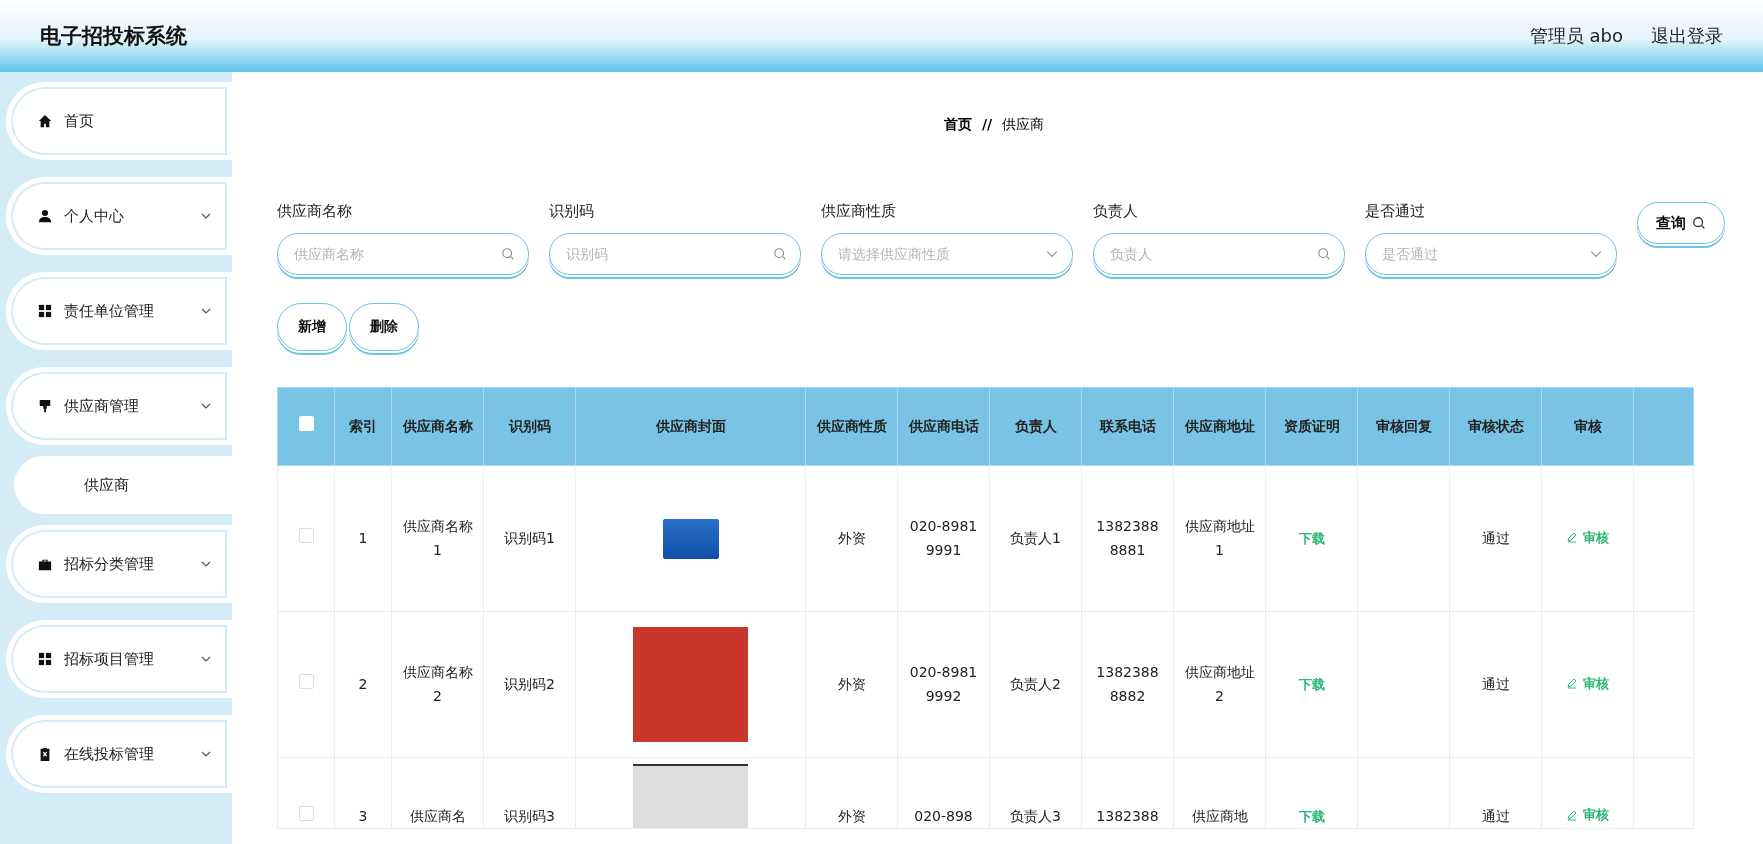 This screenshot has height=844, width=1763. Describe the element at coordinates (957, 125) in the screenshot. I see `breadcrumb-item: 首页` at that location.